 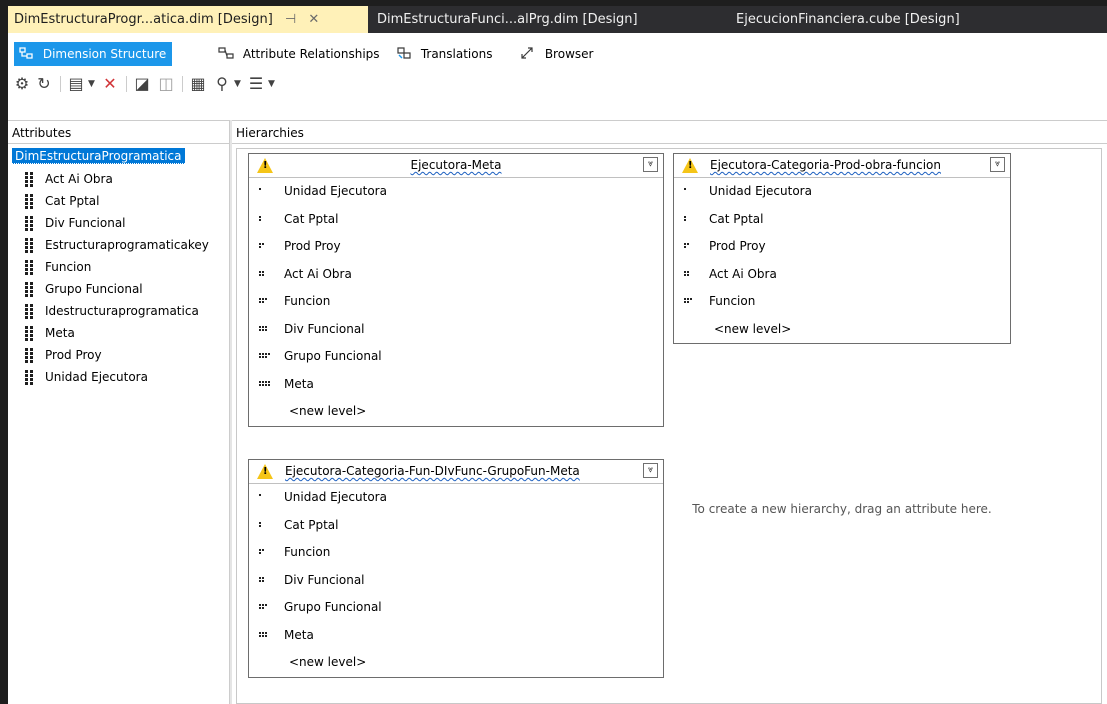 I want to click on attribute-label: Prod Proy, so click(x=73, y=355).